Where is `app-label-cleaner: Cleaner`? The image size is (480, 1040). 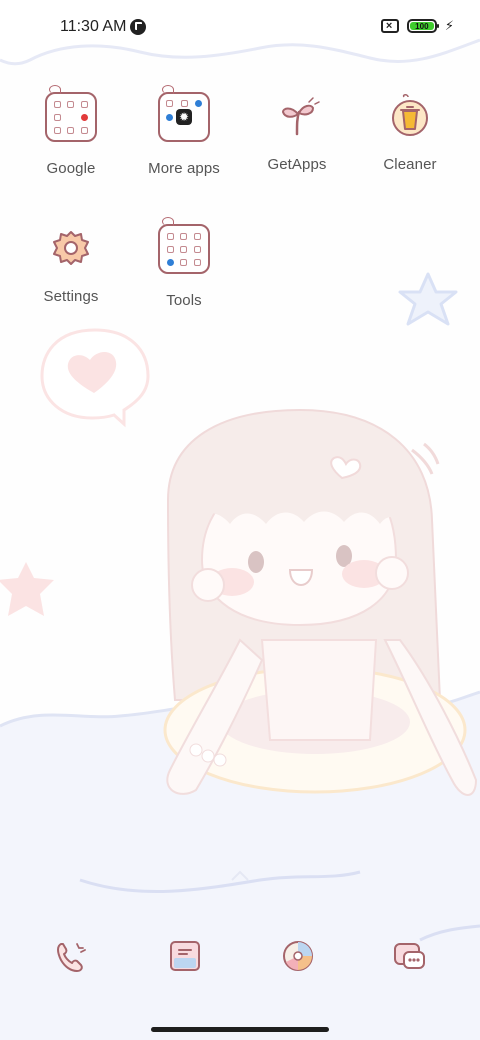
app-label-cleaner: Cleaner is located at coordinates (410, 164).